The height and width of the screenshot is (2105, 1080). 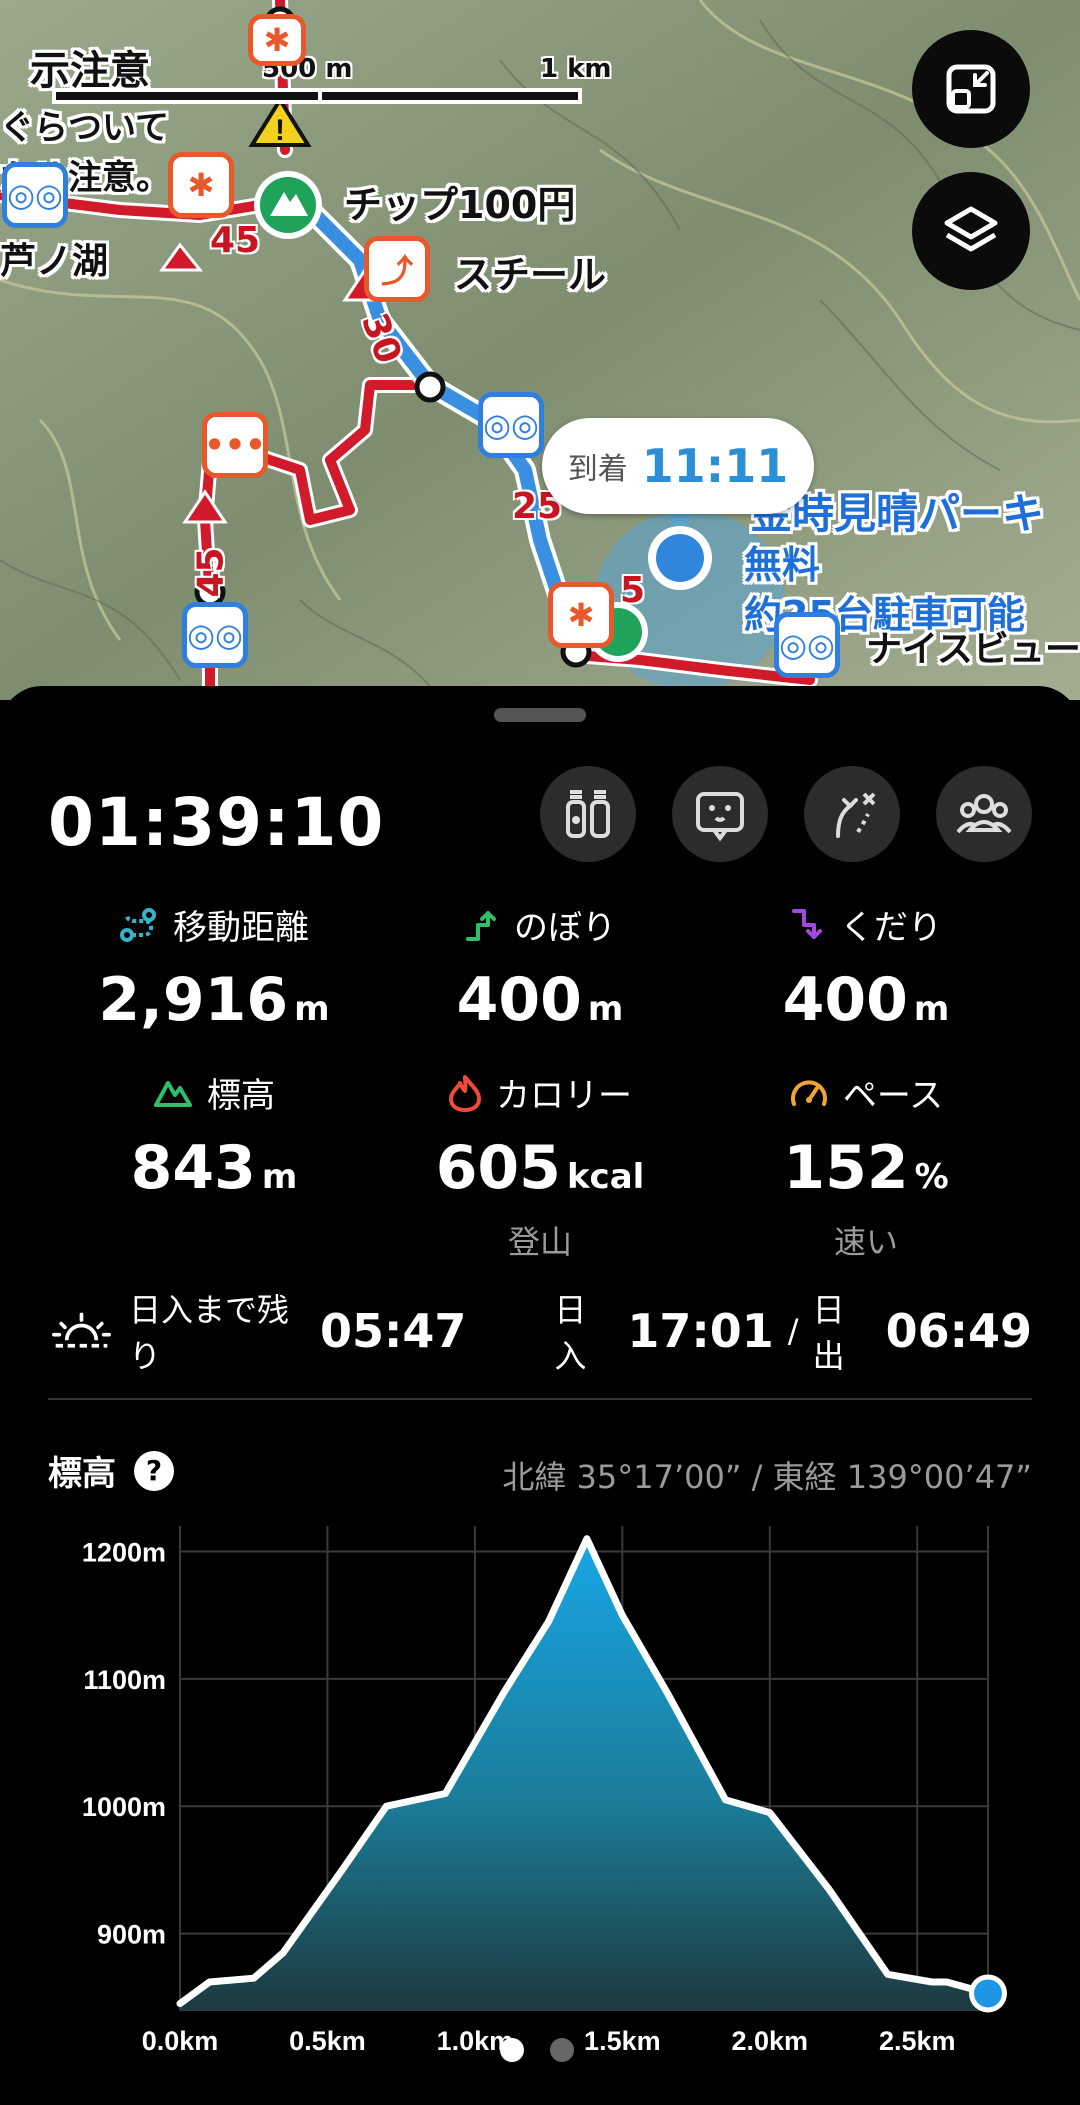 What do you see at coordinates (715, 466) in the screenshot?
I see `arrival-time: 11:11` at bounding box center [715, 466].